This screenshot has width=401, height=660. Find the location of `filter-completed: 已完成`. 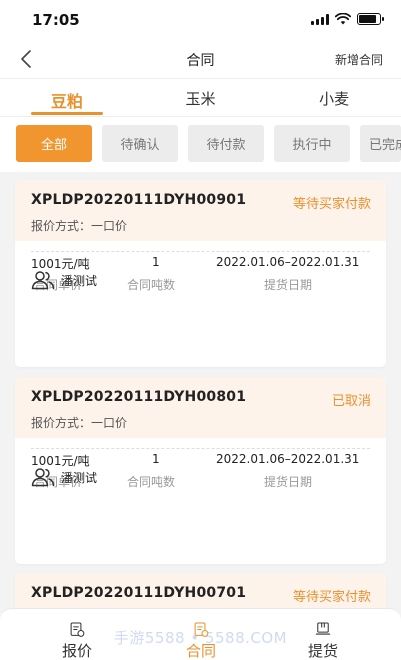

filter-completed: 已完成 is located at coordinates (380, 143).